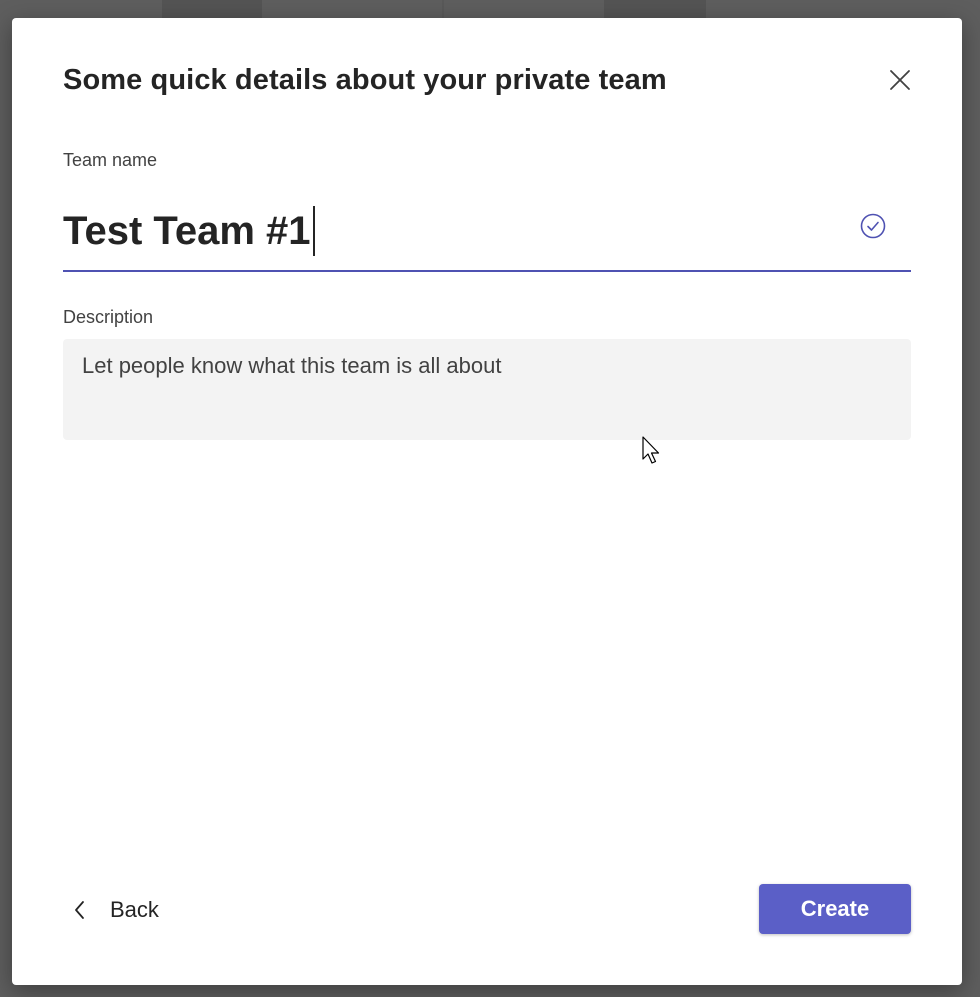 This screenshot has width=980, height=997. Describe the element at coordinates (313, 231) in the screenshot. I see `text-caret` at that location.